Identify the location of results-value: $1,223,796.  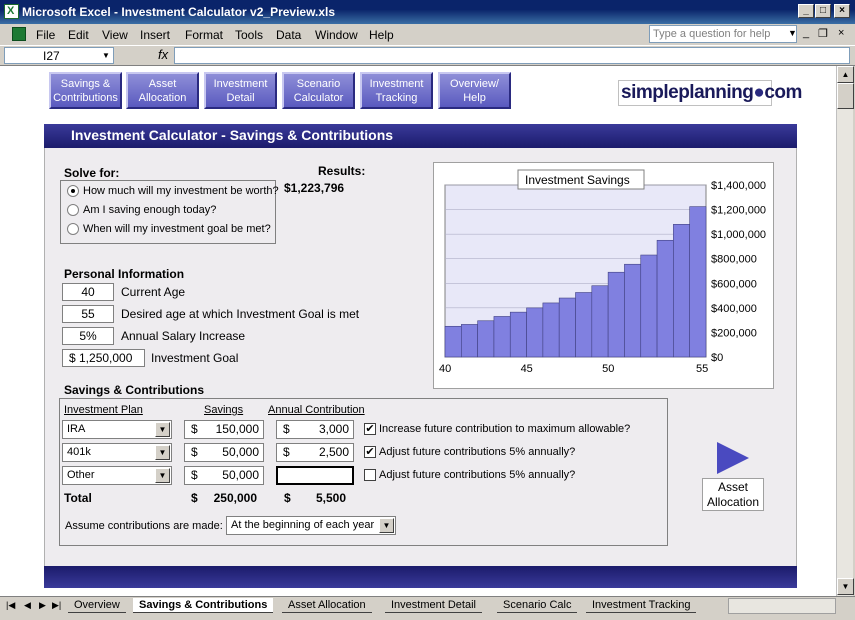
(314, 188).